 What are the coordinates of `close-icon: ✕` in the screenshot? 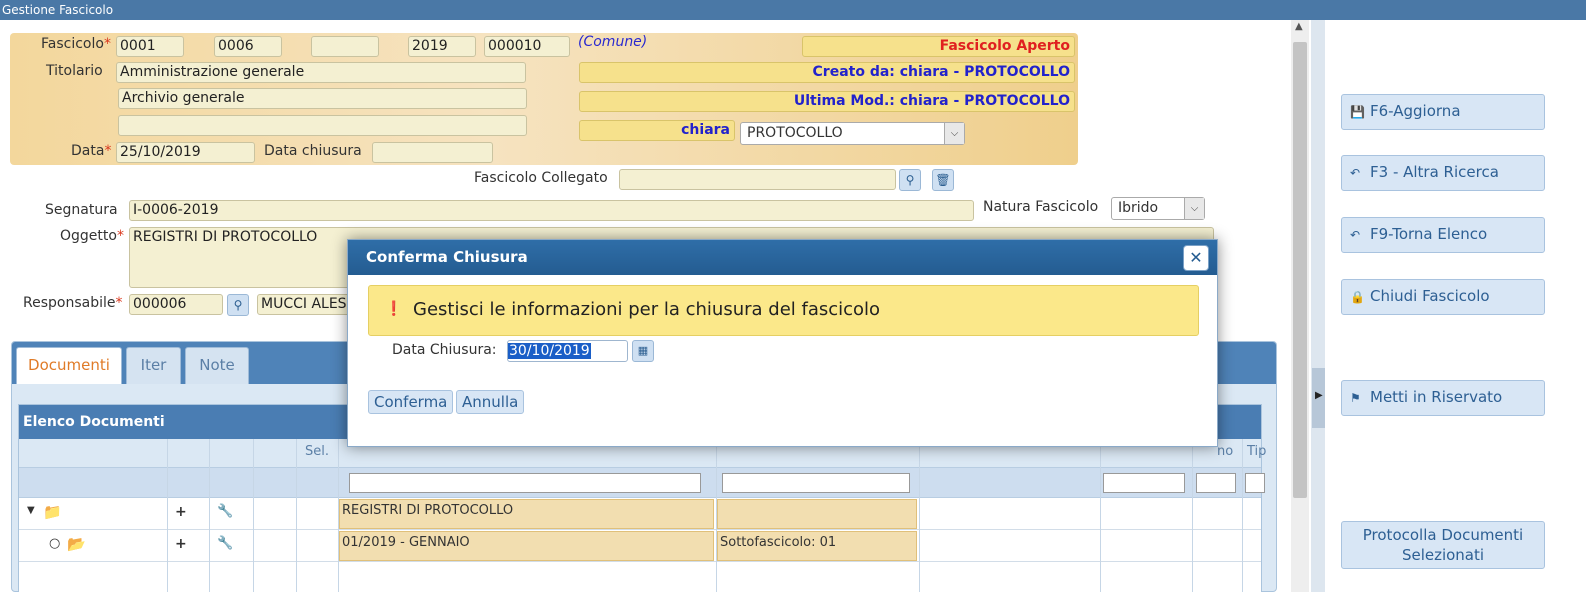 It's located at (1196, 258).